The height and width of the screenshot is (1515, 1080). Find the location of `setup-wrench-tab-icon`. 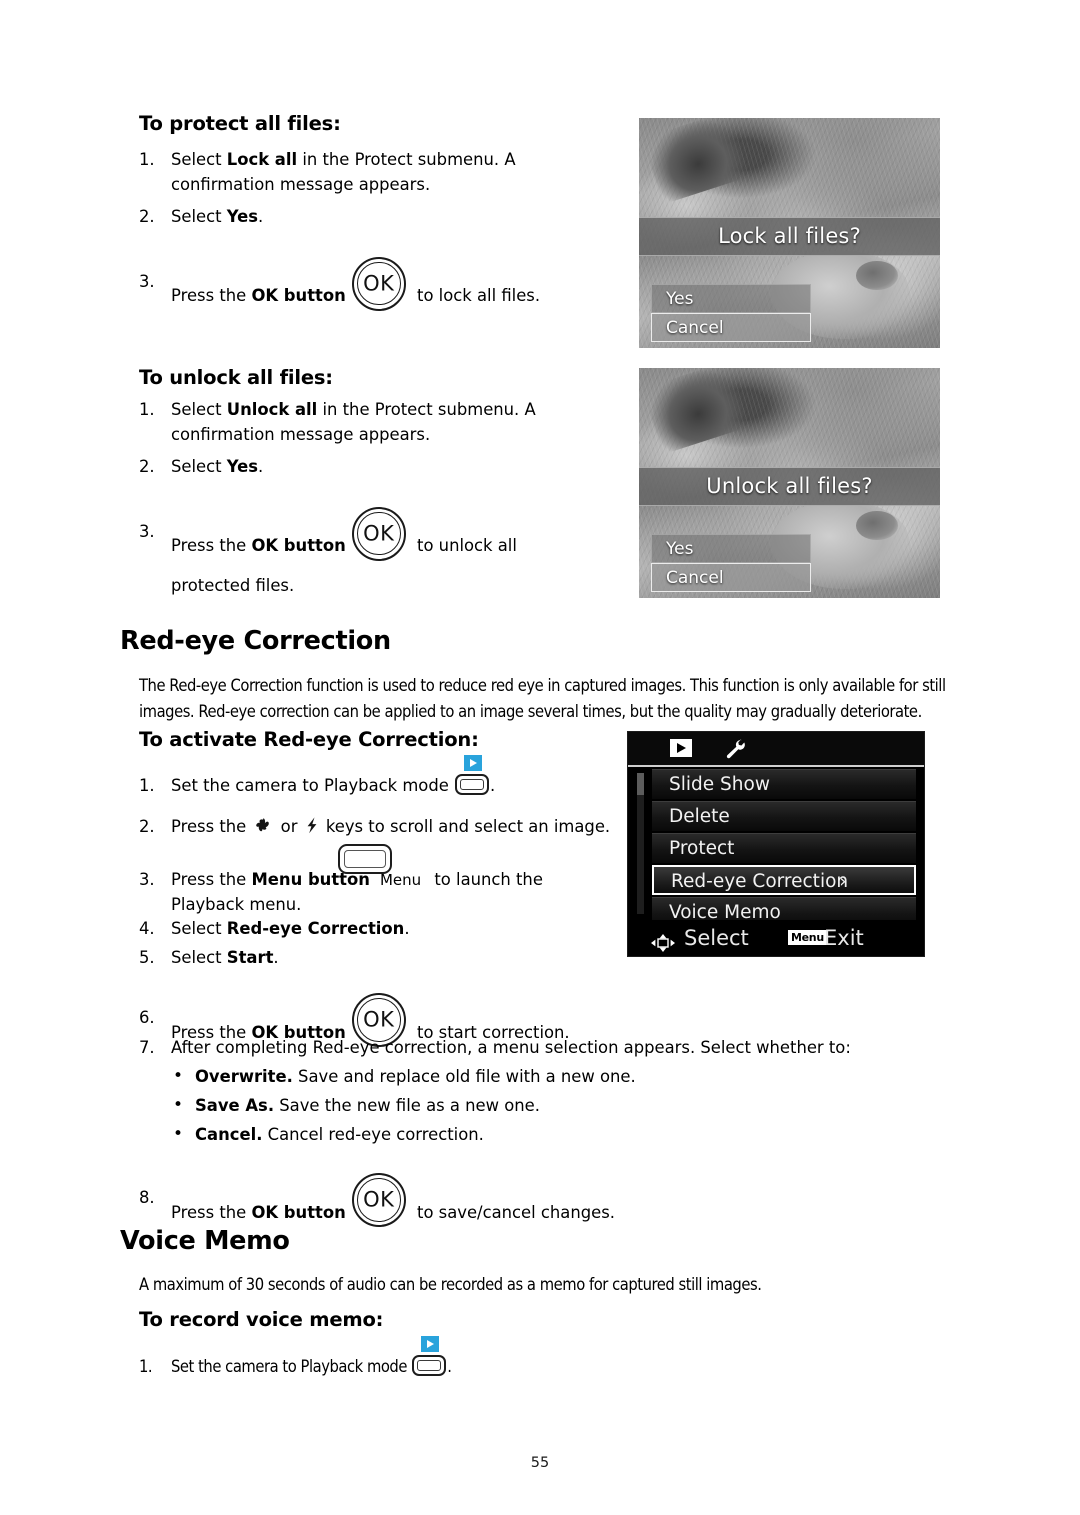

setup-wrench-tab-icon is located at coordinates (736, 751).